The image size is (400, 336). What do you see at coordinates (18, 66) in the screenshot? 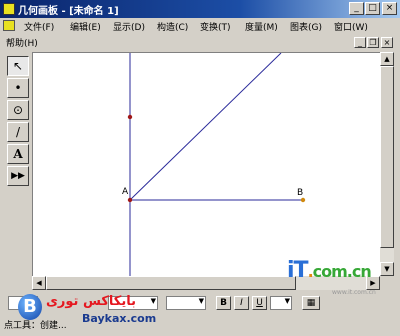
I see `arrow-tool: ↖` at bounding box center [18, 66].